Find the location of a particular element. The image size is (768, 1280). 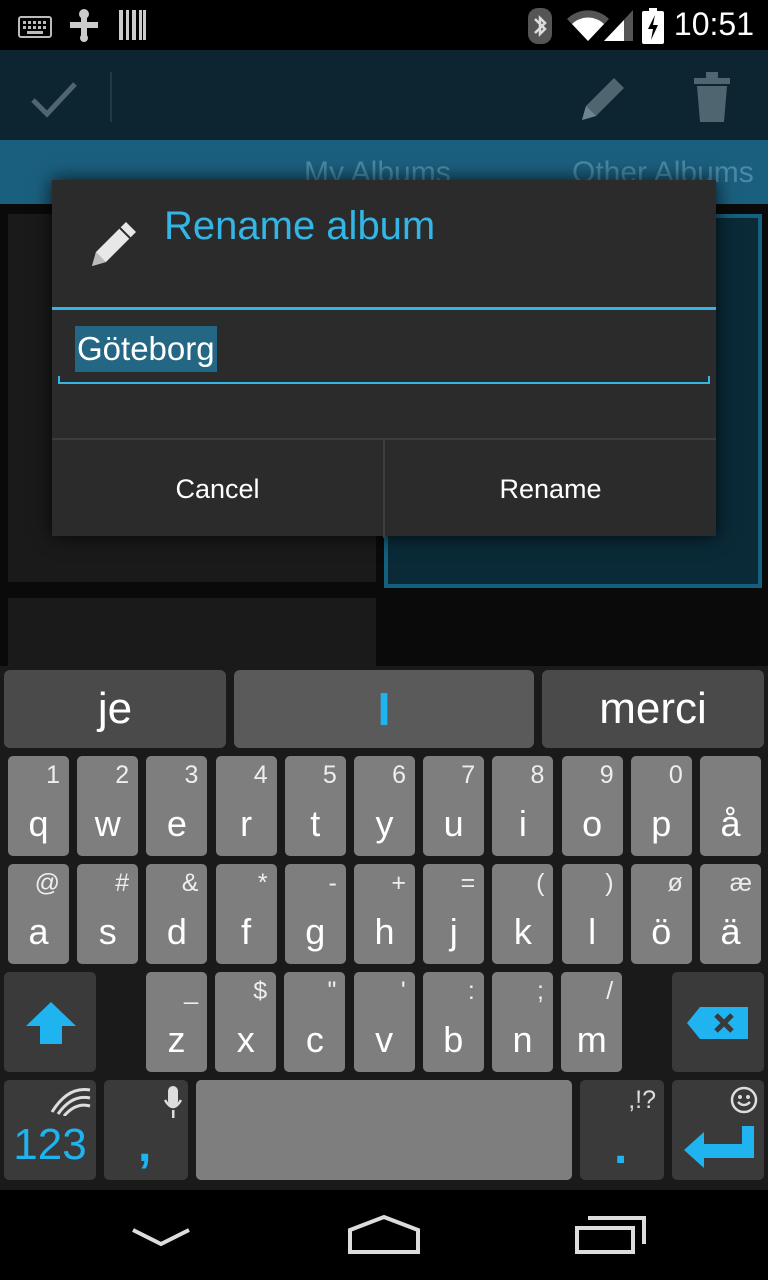

key-m: / m is located at coordinates (592, 1022).